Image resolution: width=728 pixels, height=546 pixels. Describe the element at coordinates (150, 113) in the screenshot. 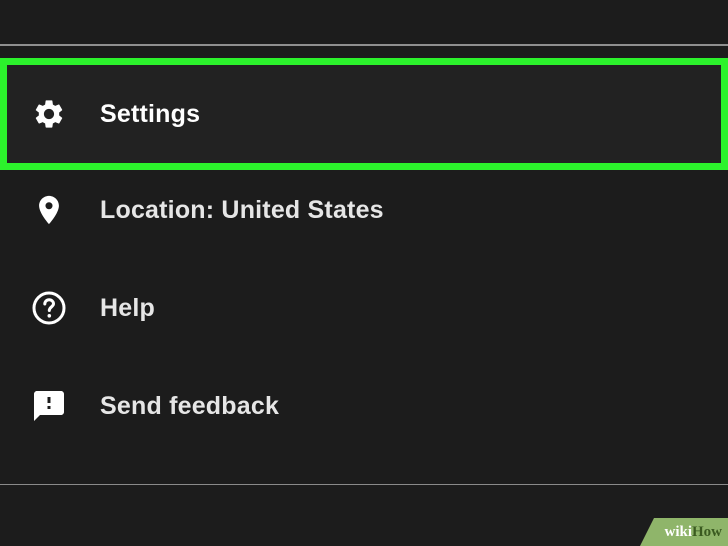

I see `menu-item-label: Settings` at that location.